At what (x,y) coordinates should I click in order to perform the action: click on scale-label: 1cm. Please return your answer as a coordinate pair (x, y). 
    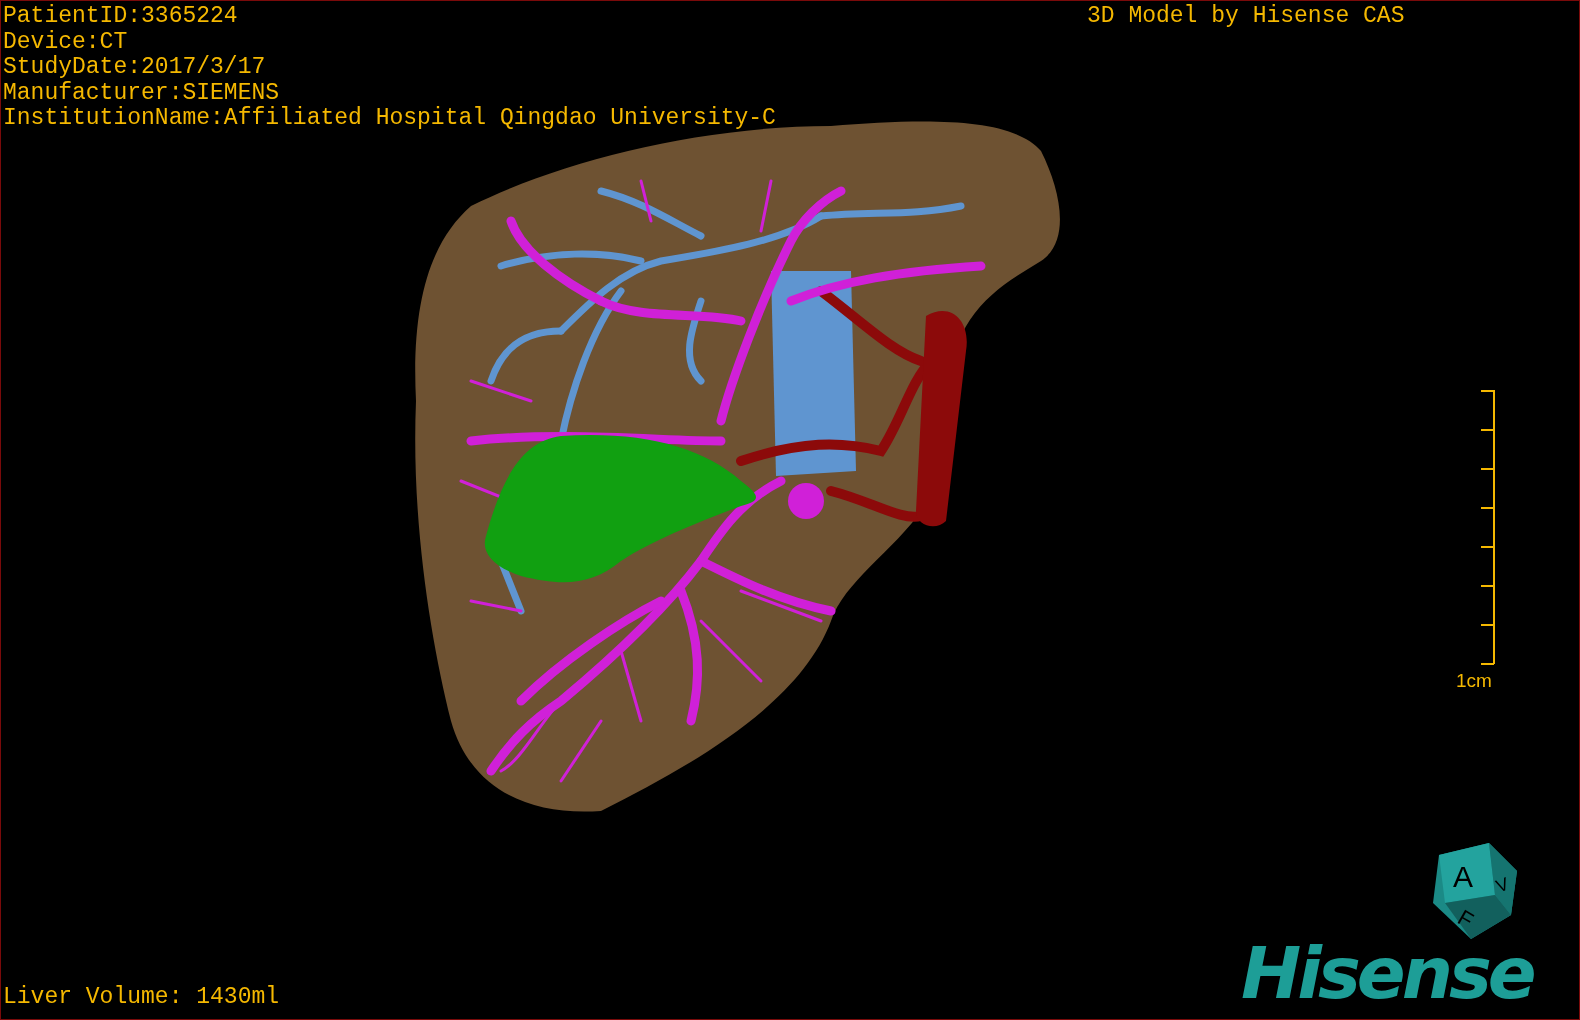
    Looking at the image, I should click on (1474, 681).